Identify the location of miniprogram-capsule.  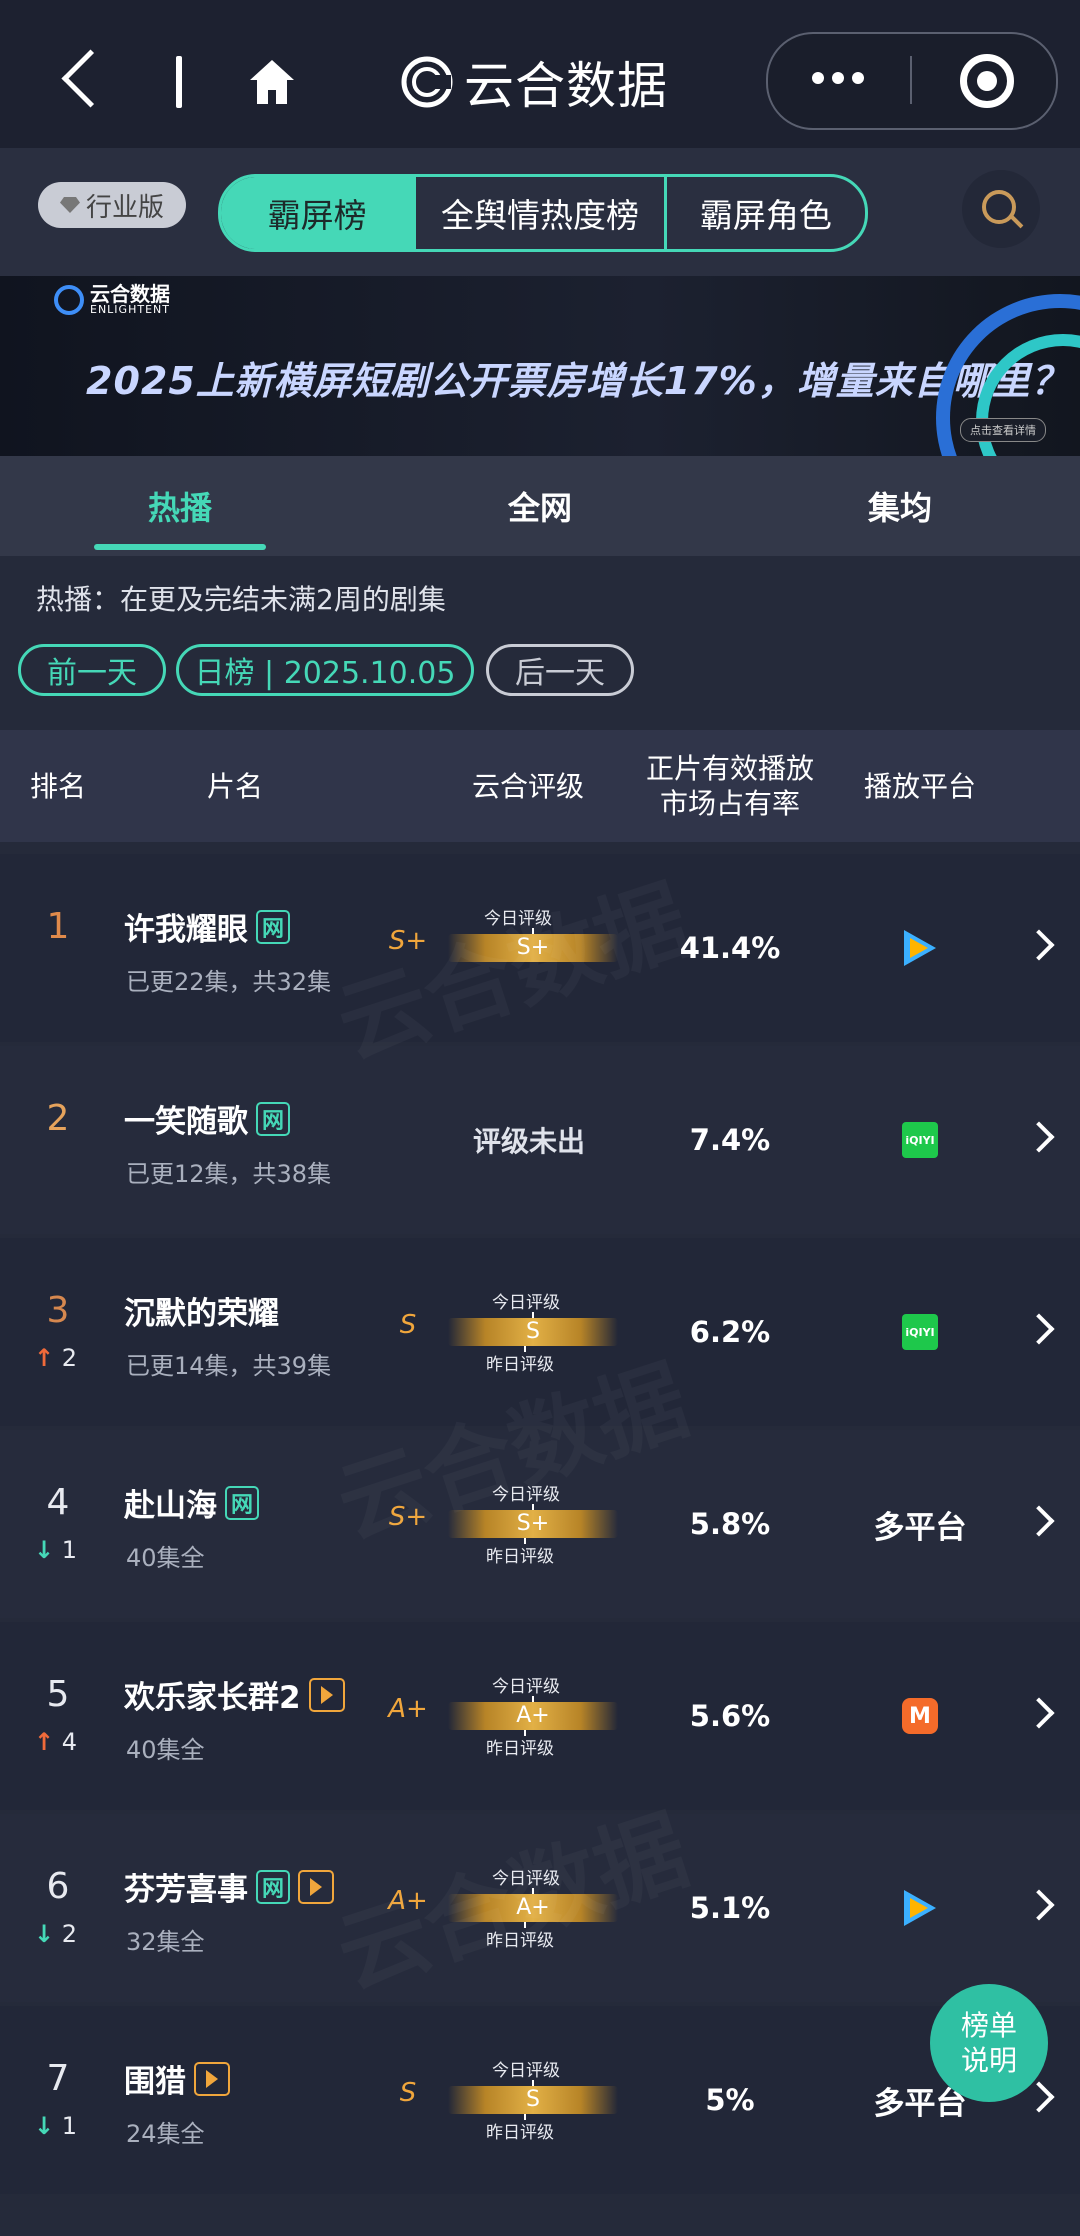
(912, 81).